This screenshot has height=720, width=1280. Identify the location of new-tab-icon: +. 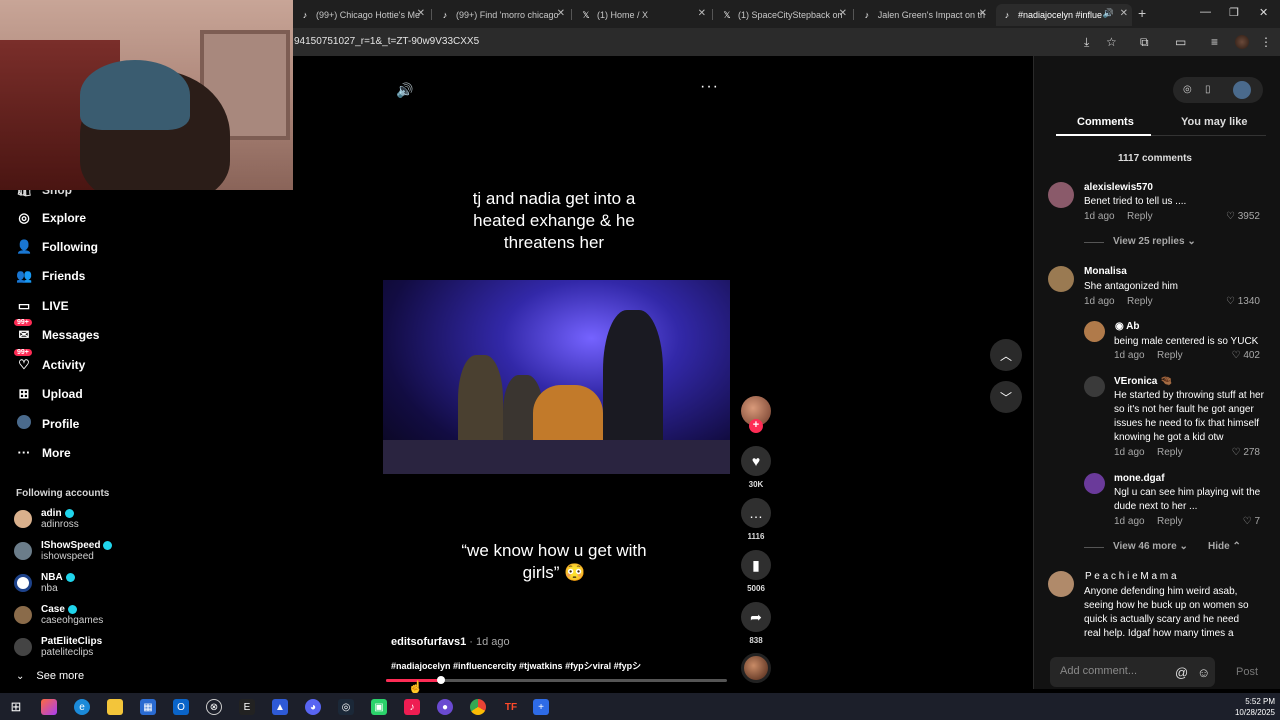
(1142, 13).